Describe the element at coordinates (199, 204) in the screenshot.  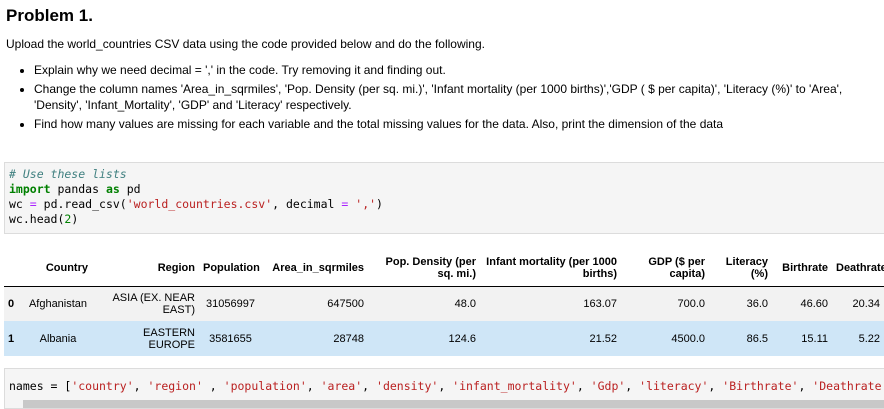
I see `code-string: 'world_countries.csv'` at that location.